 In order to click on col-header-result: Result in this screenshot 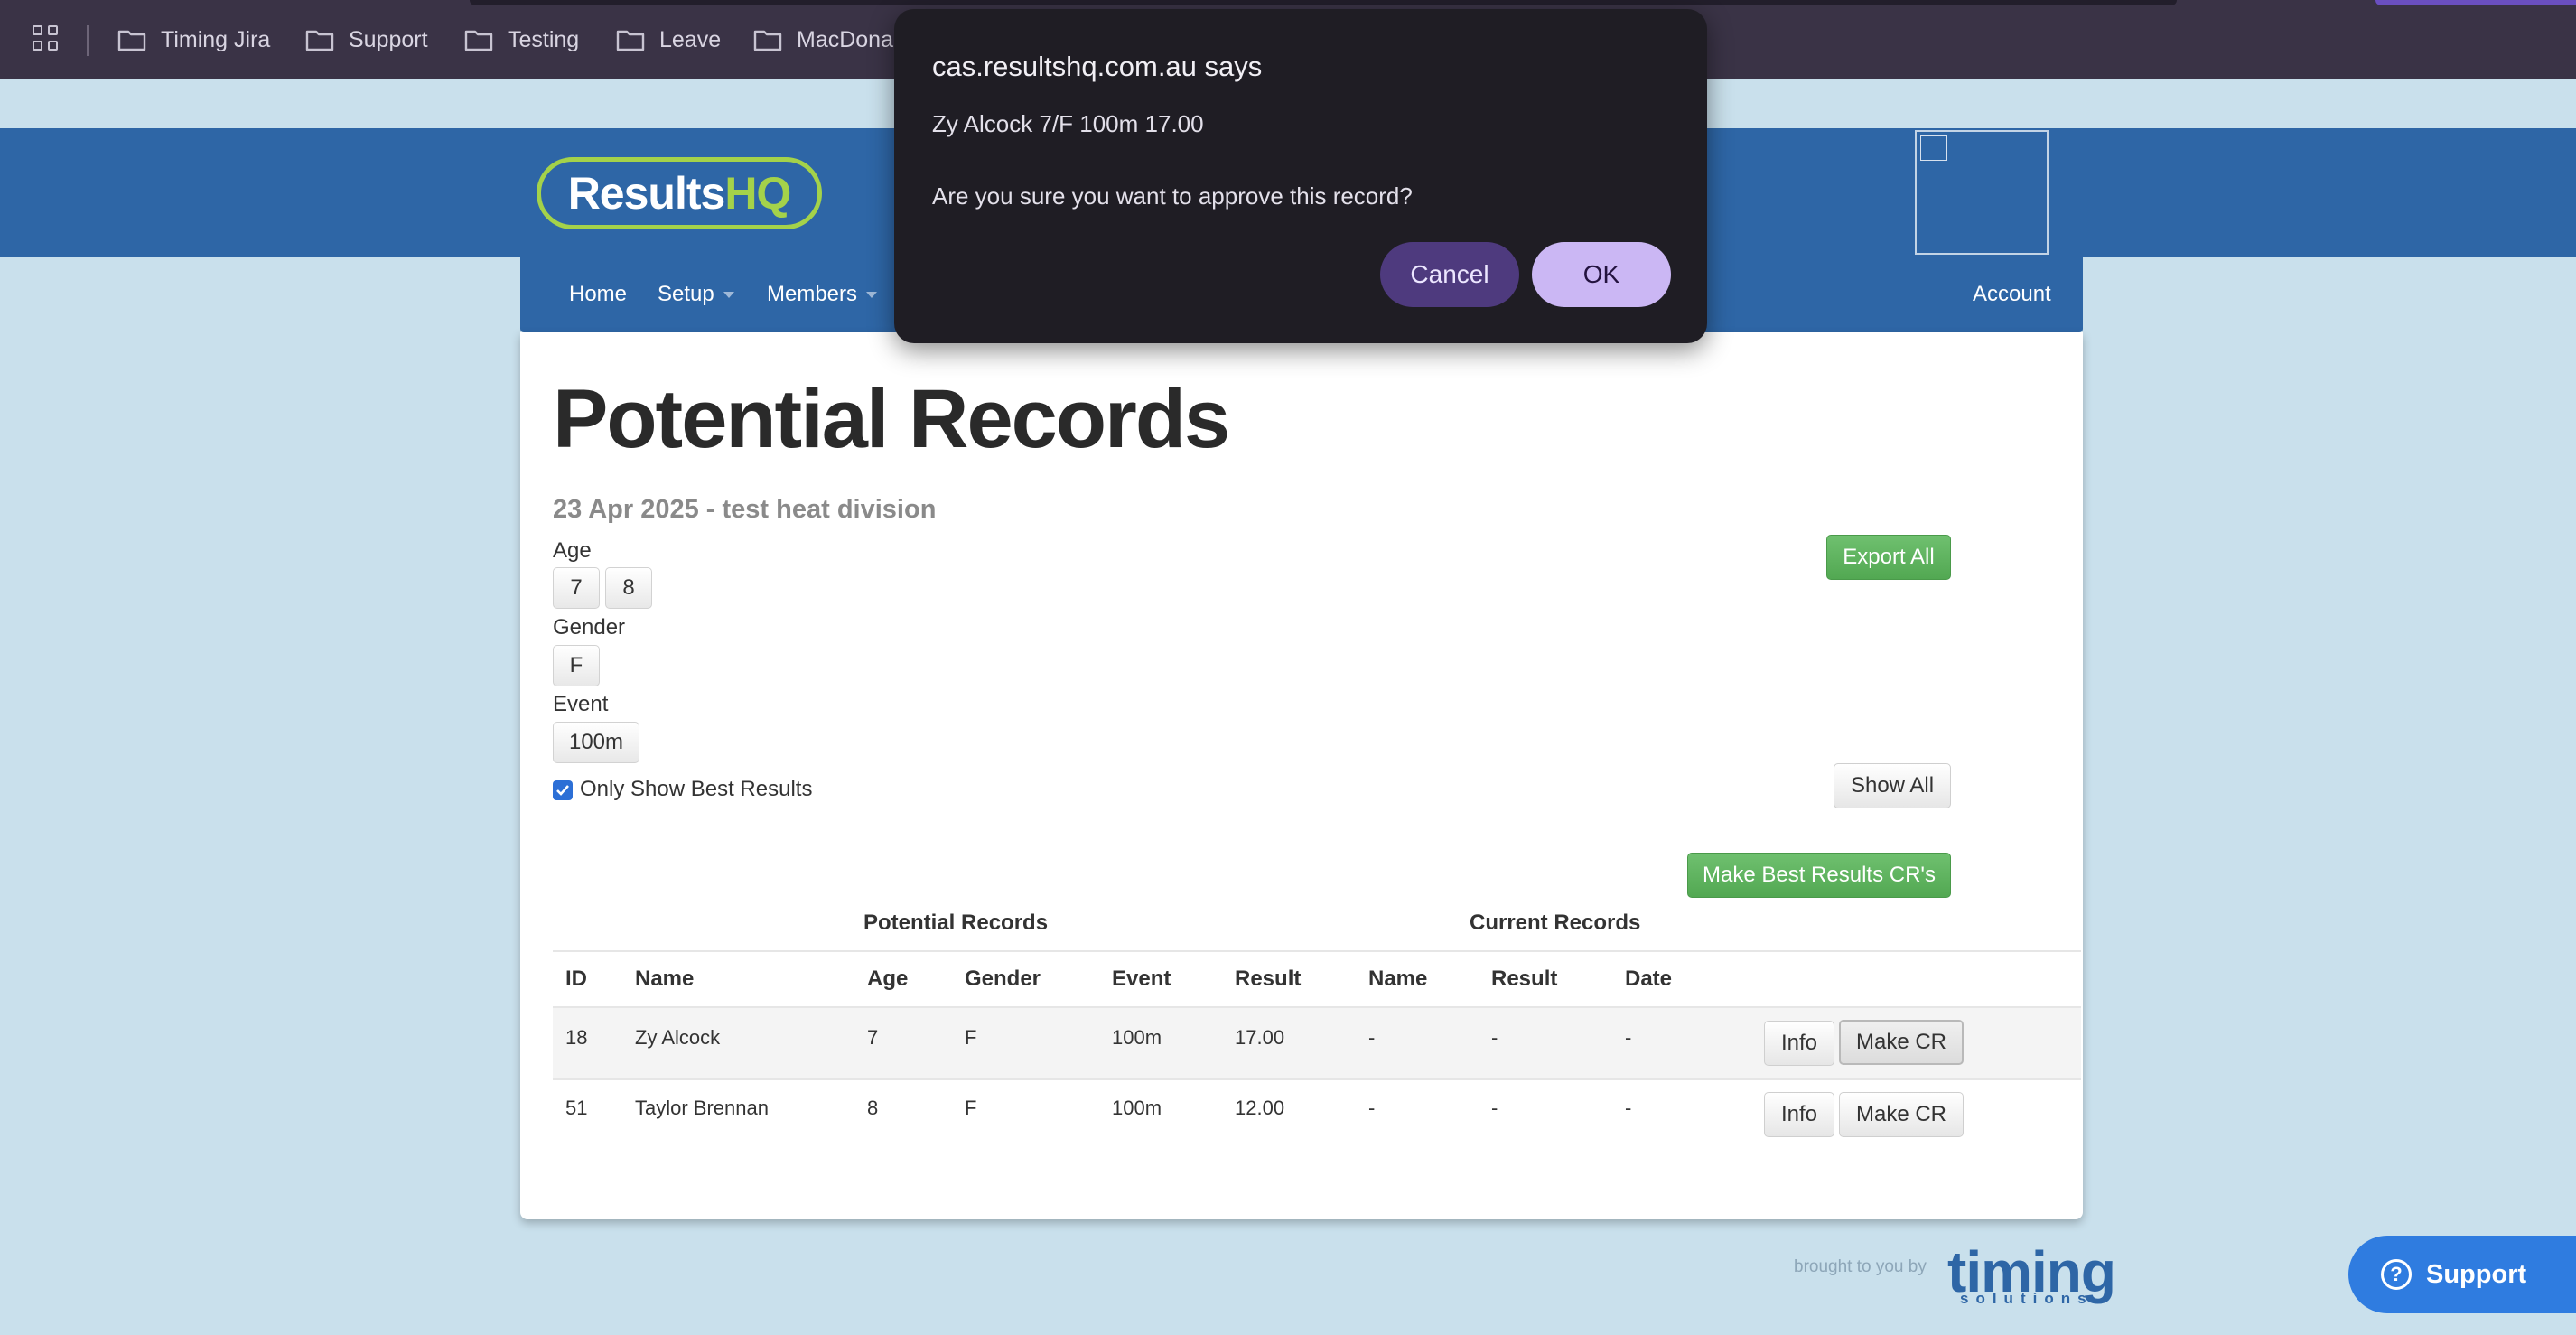, I will do `click(1268, 978)`.